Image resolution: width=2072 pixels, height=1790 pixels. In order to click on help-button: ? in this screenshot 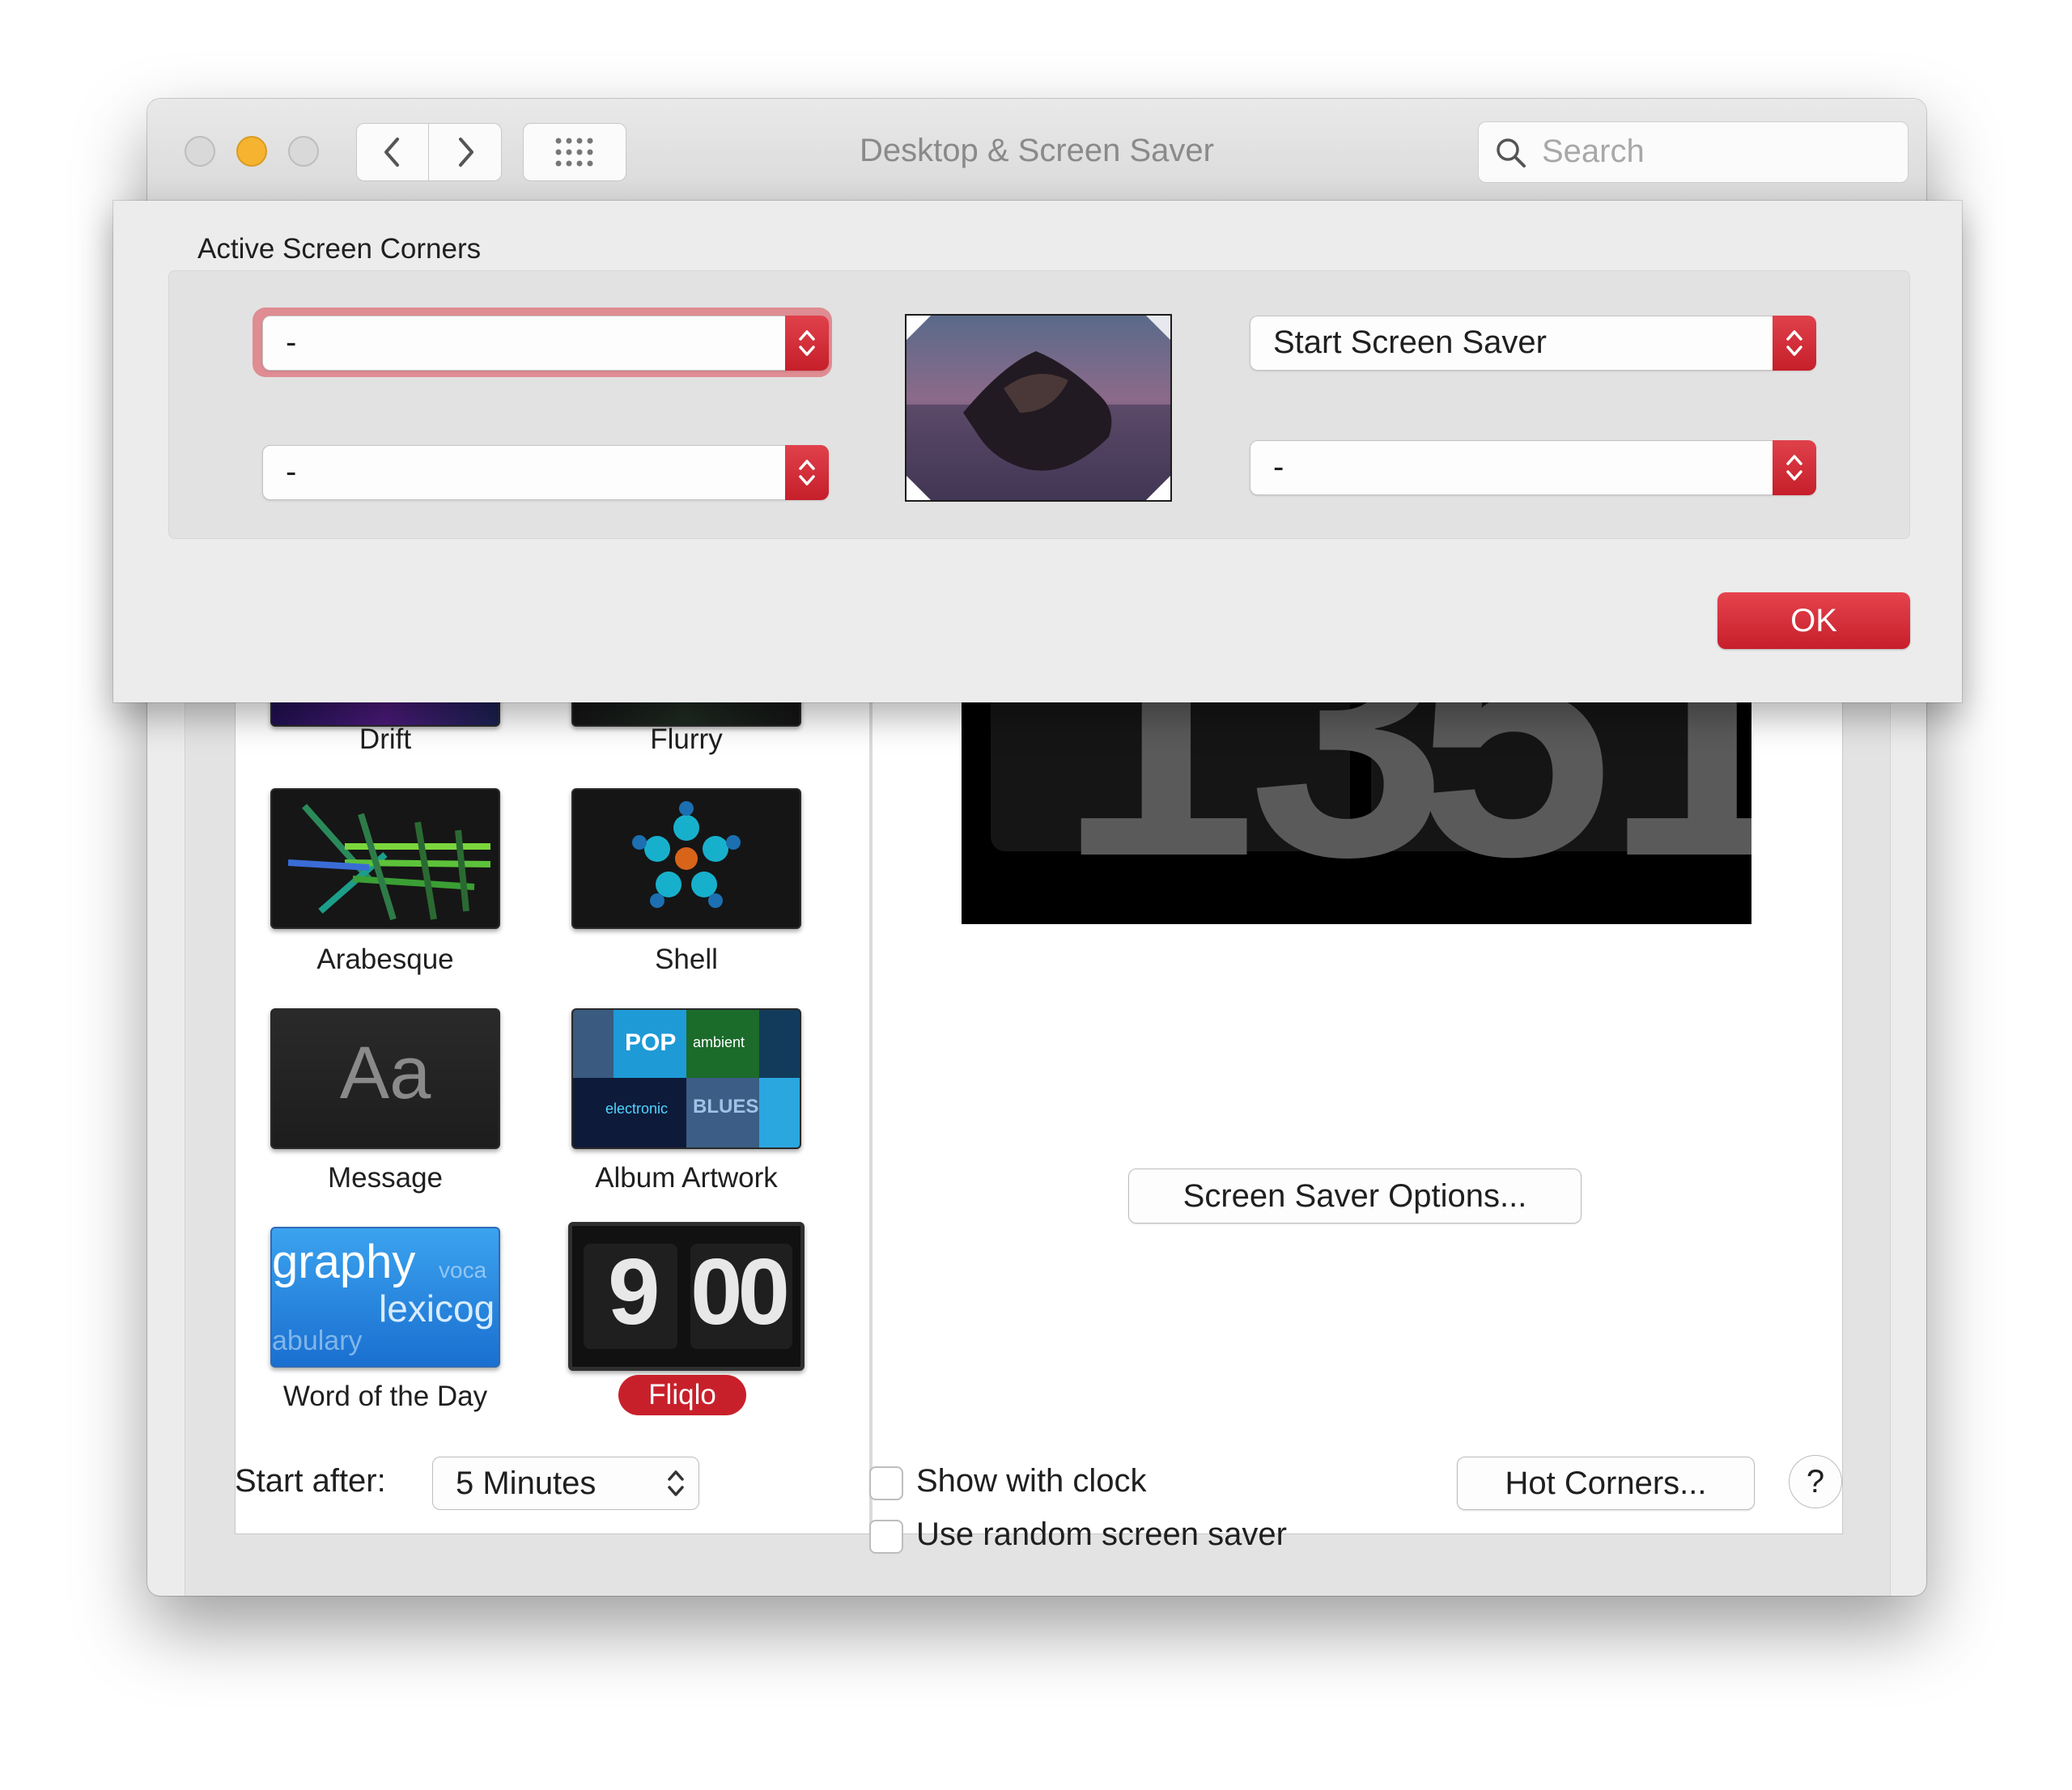, I will do `click(1815, 1481)`.